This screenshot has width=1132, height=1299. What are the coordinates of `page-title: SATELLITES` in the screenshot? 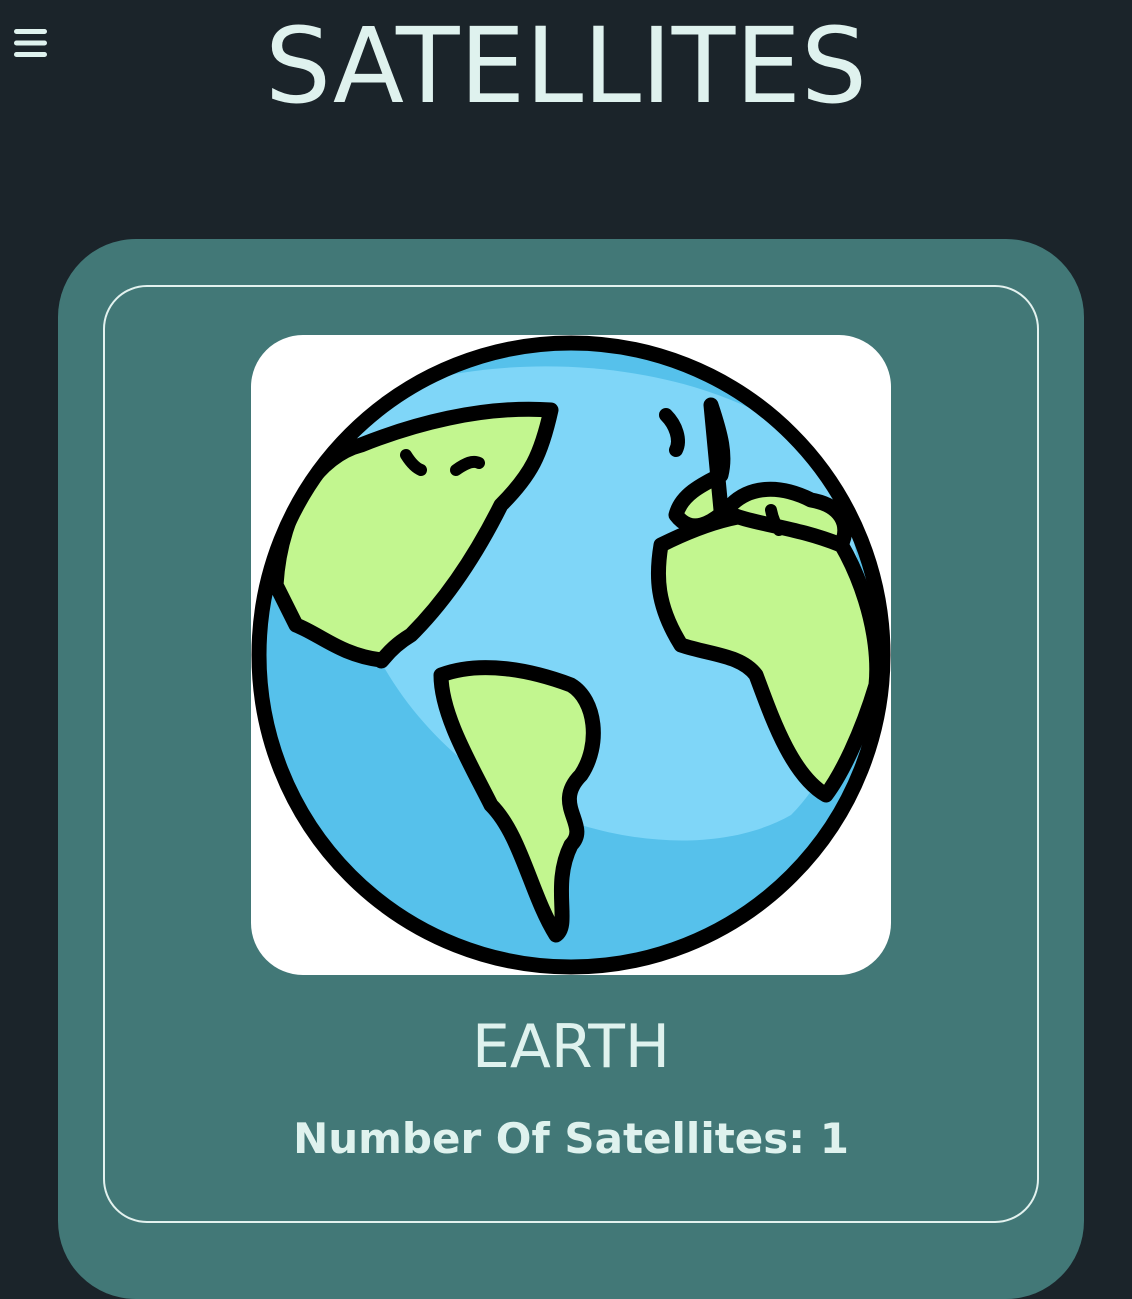 It's located at (566, 66).